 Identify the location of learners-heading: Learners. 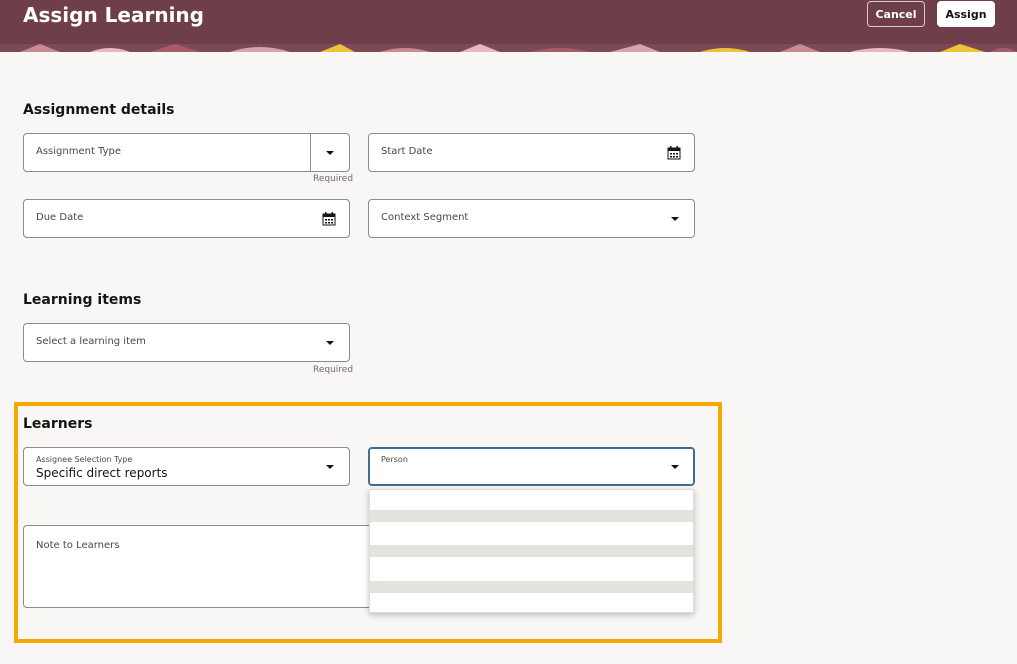
(58, 424).